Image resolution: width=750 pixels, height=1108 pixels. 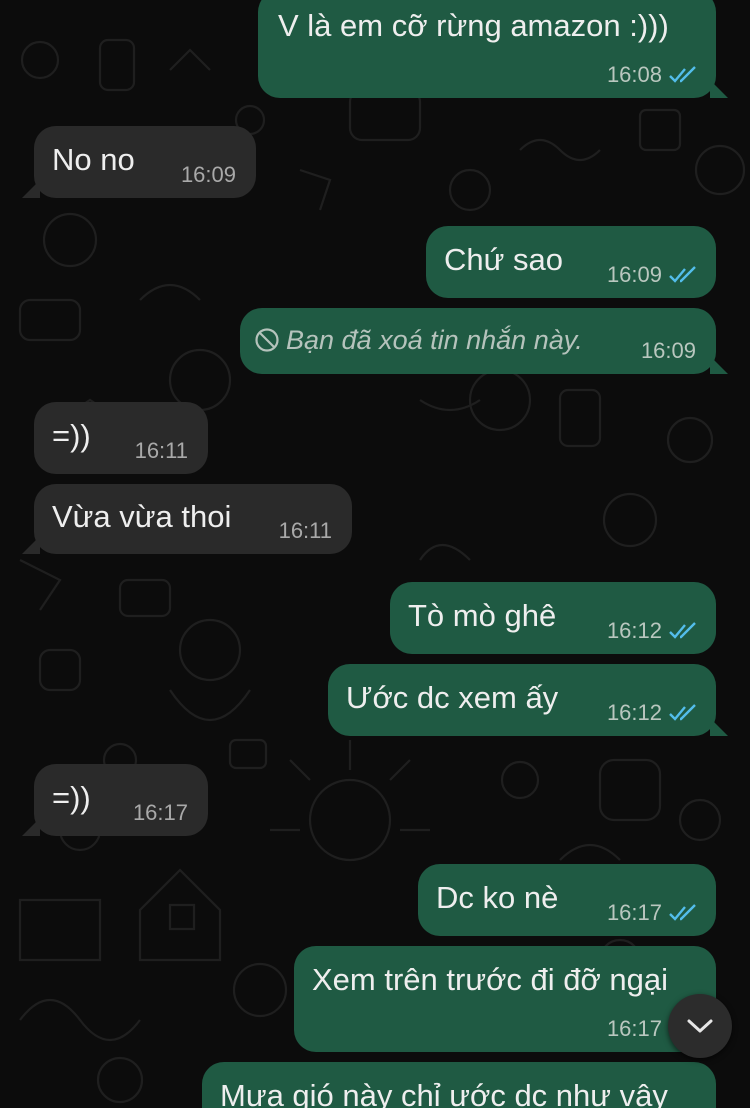 What do you see at coordinates (482, 615) in the screenshot?
I see `message-text: Tò mò ghê` at bounding box center [482, 615].